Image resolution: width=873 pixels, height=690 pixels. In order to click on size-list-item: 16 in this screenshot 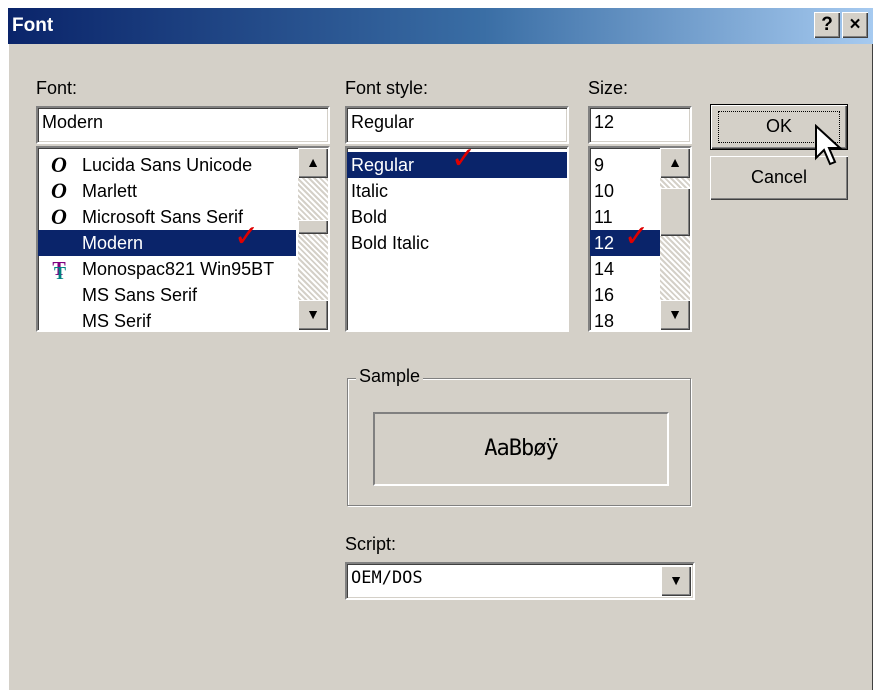, I will do `click(625, 295)`.